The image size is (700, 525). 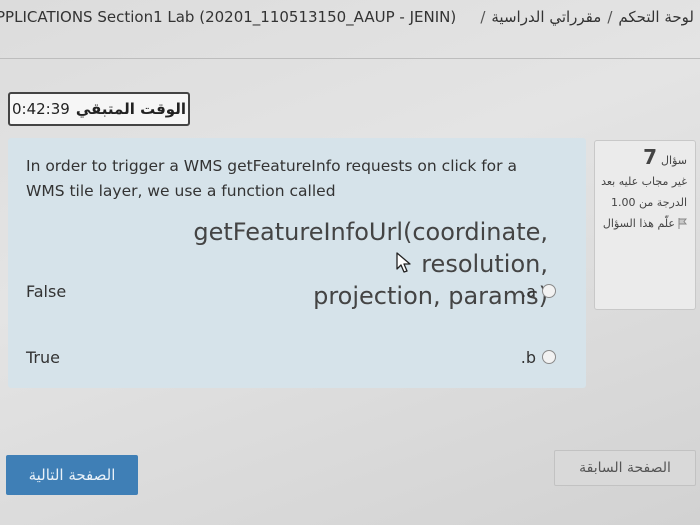 What do you see at coordinates (46, 291) in the screenshot?
I see `answer-text: False` at bounding box center [46, 291].